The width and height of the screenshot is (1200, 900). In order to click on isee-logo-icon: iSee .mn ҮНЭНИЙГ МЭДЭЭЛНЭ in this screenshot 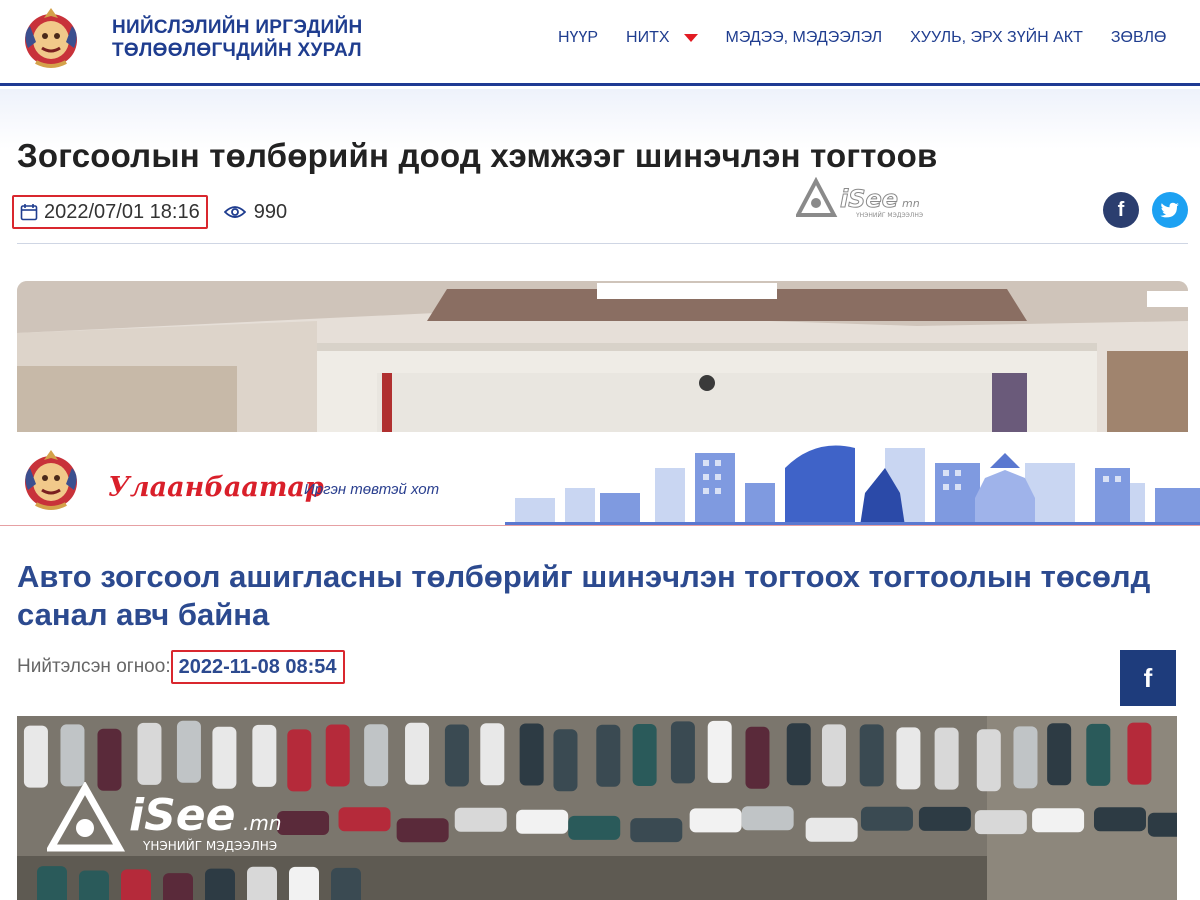, I will do `click(164, 817)`.